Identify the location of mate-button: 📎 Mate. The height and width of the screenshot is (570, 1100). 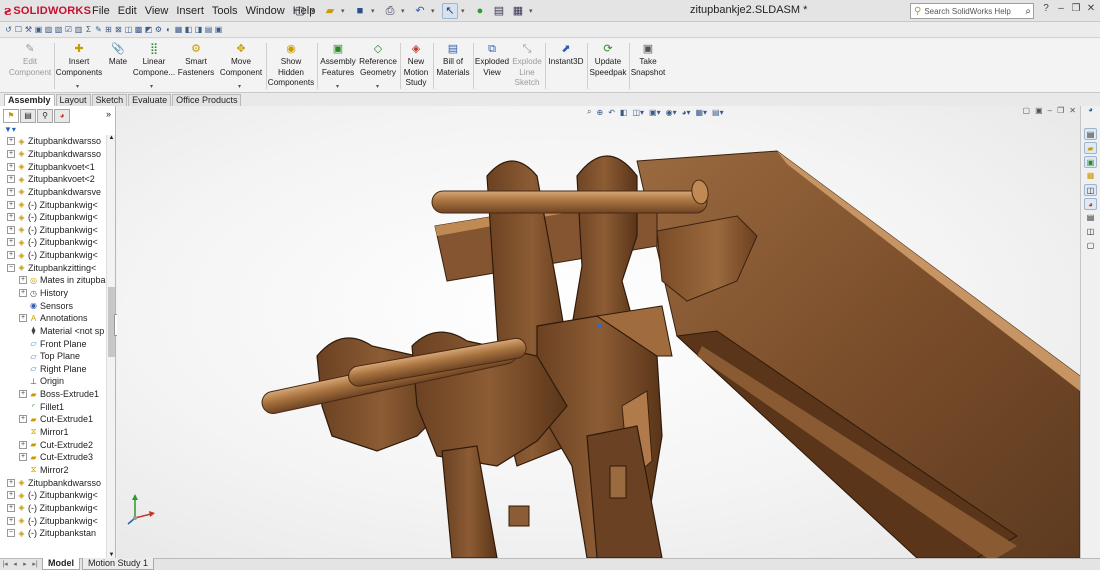
(118, 55).